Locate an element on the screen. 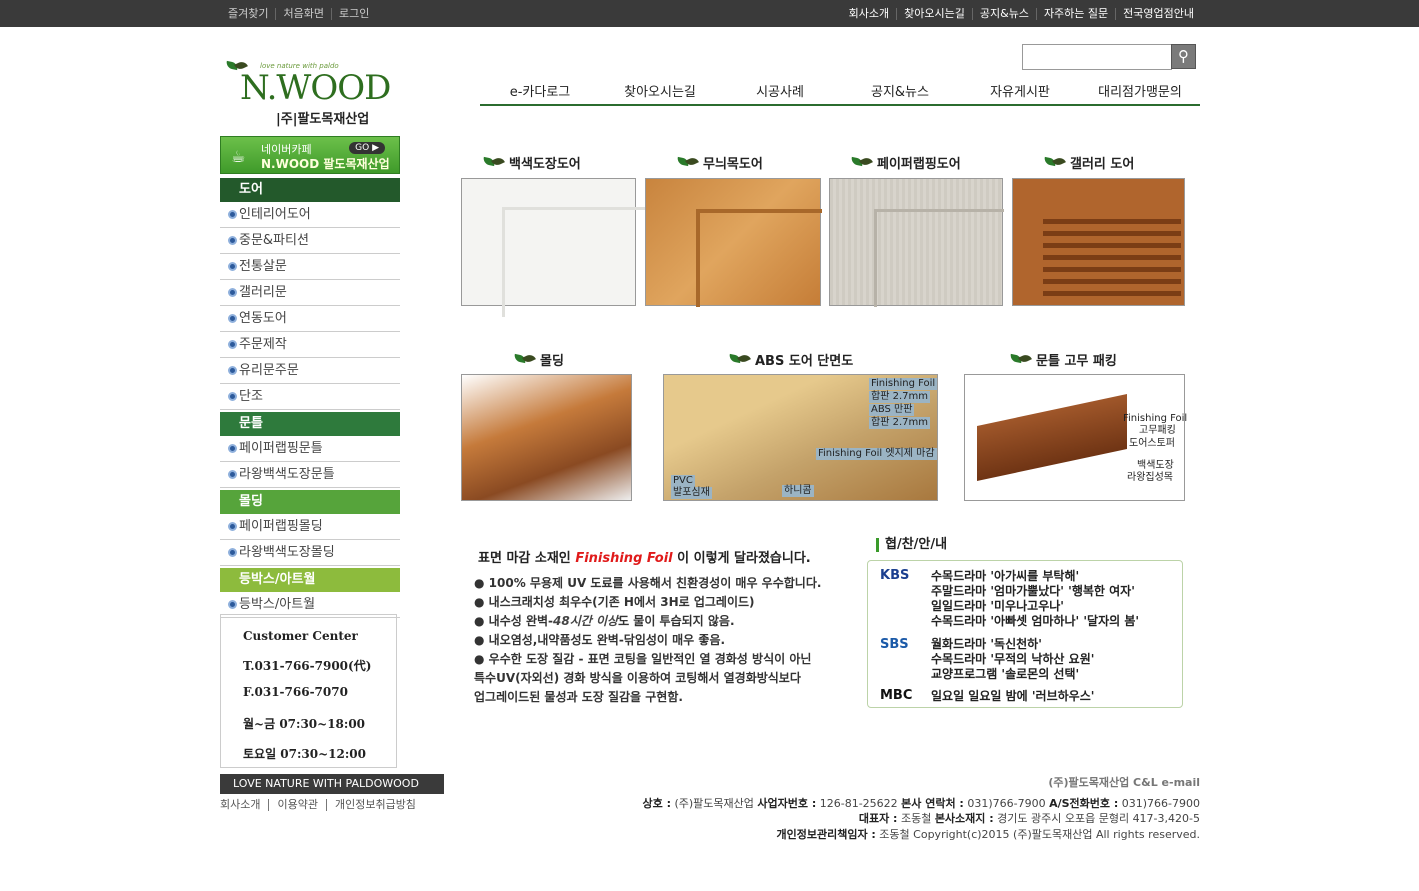 Image resolution: width=1419 pixels, height=891 pixels. sponsor-line: 교양프로그램 '솔로몬의 선택' is located at coordinates (1005, 674).